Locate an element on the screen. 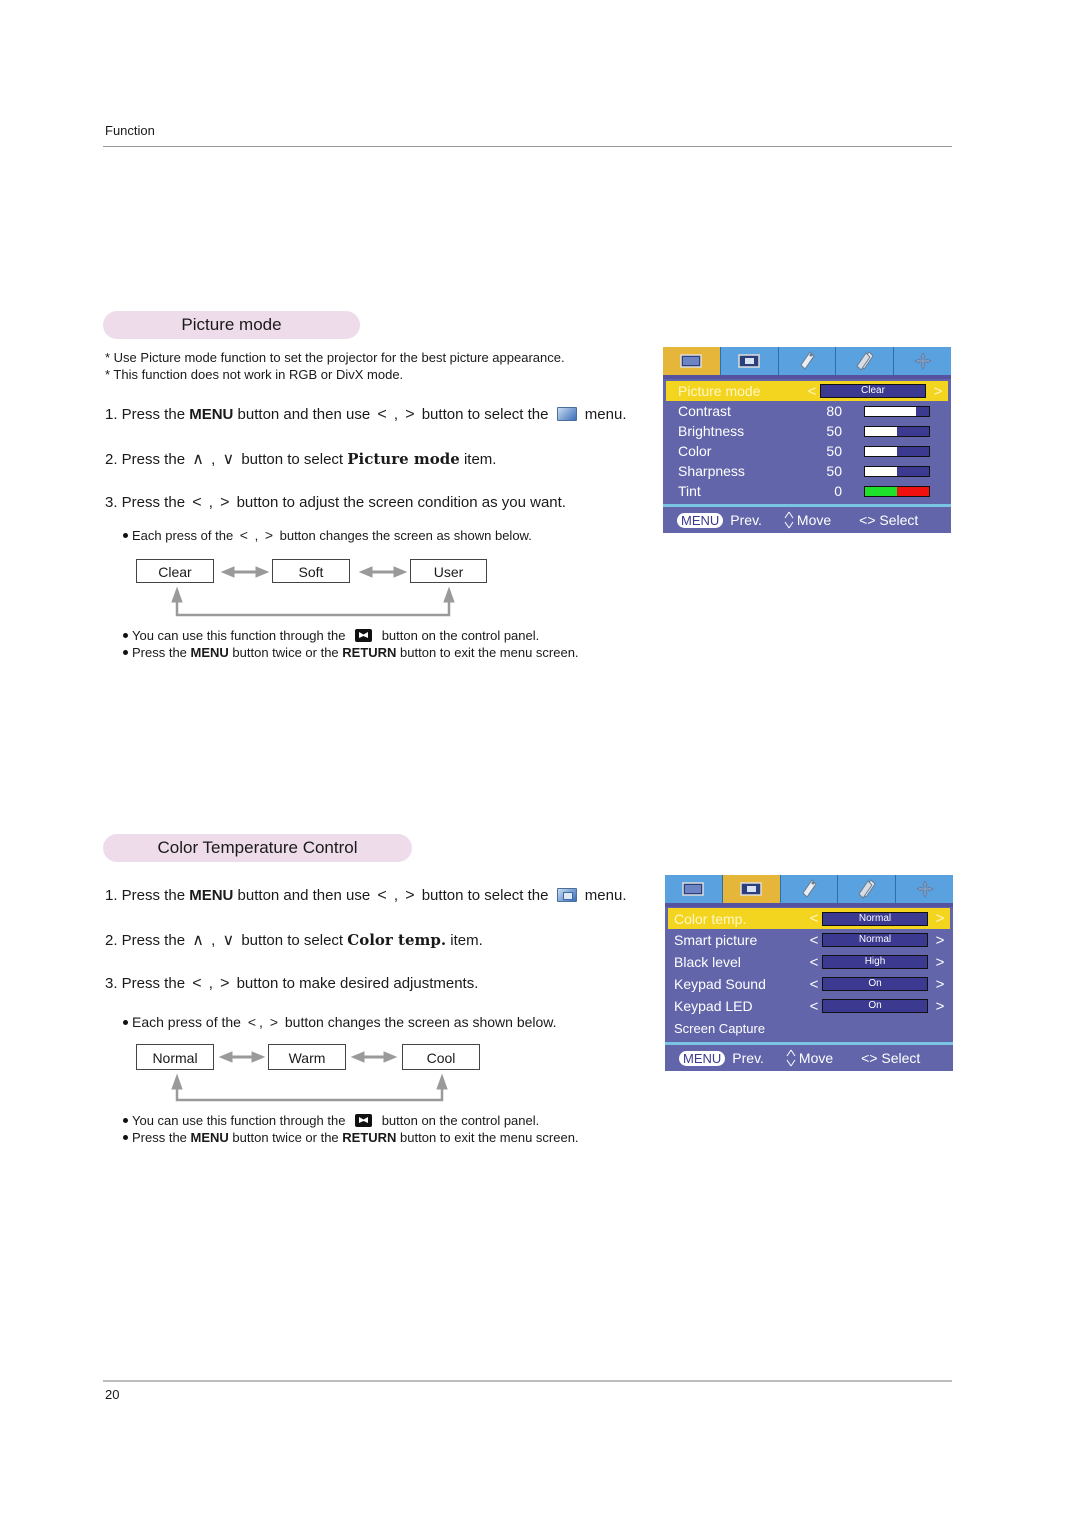 The height and width of the screenshot is (1528, 1080). down-arrow-glyph: ∨ is located at coordinates (228, 940).